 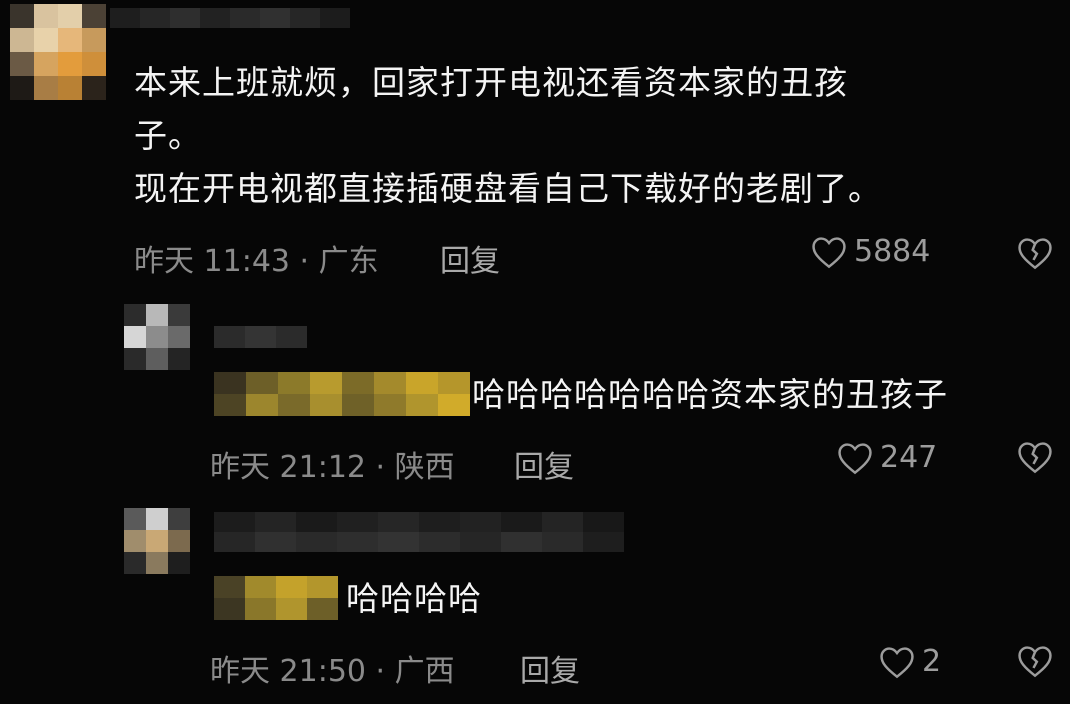 I want to click on comment-line: 现在开电视都直接插硬盘看自己下载好的老剧了。, so click(x=508, y=188).